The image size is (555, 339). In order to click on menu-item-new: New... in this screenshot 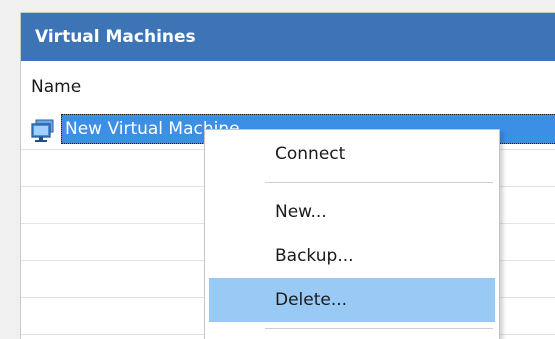, I will do `click(352, 212)`.